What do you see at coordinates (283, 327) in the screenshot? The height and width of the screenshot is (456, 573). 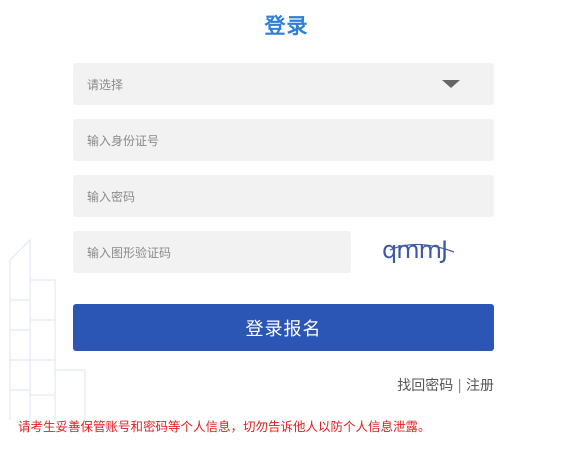 I see `login-button: 登录报名` at bounding box center [283, 327].